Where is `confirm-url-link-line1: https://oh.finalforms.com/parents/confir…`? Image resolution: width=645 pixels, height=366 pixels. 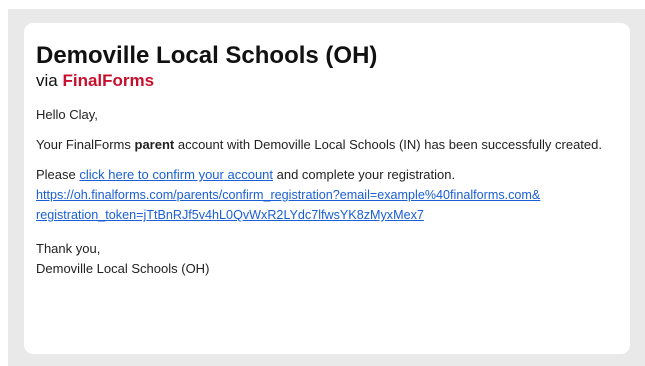 confirm-url-link-line1: https://oh.finalforms.com/parents/confir… is located at coordinates (327, 195).